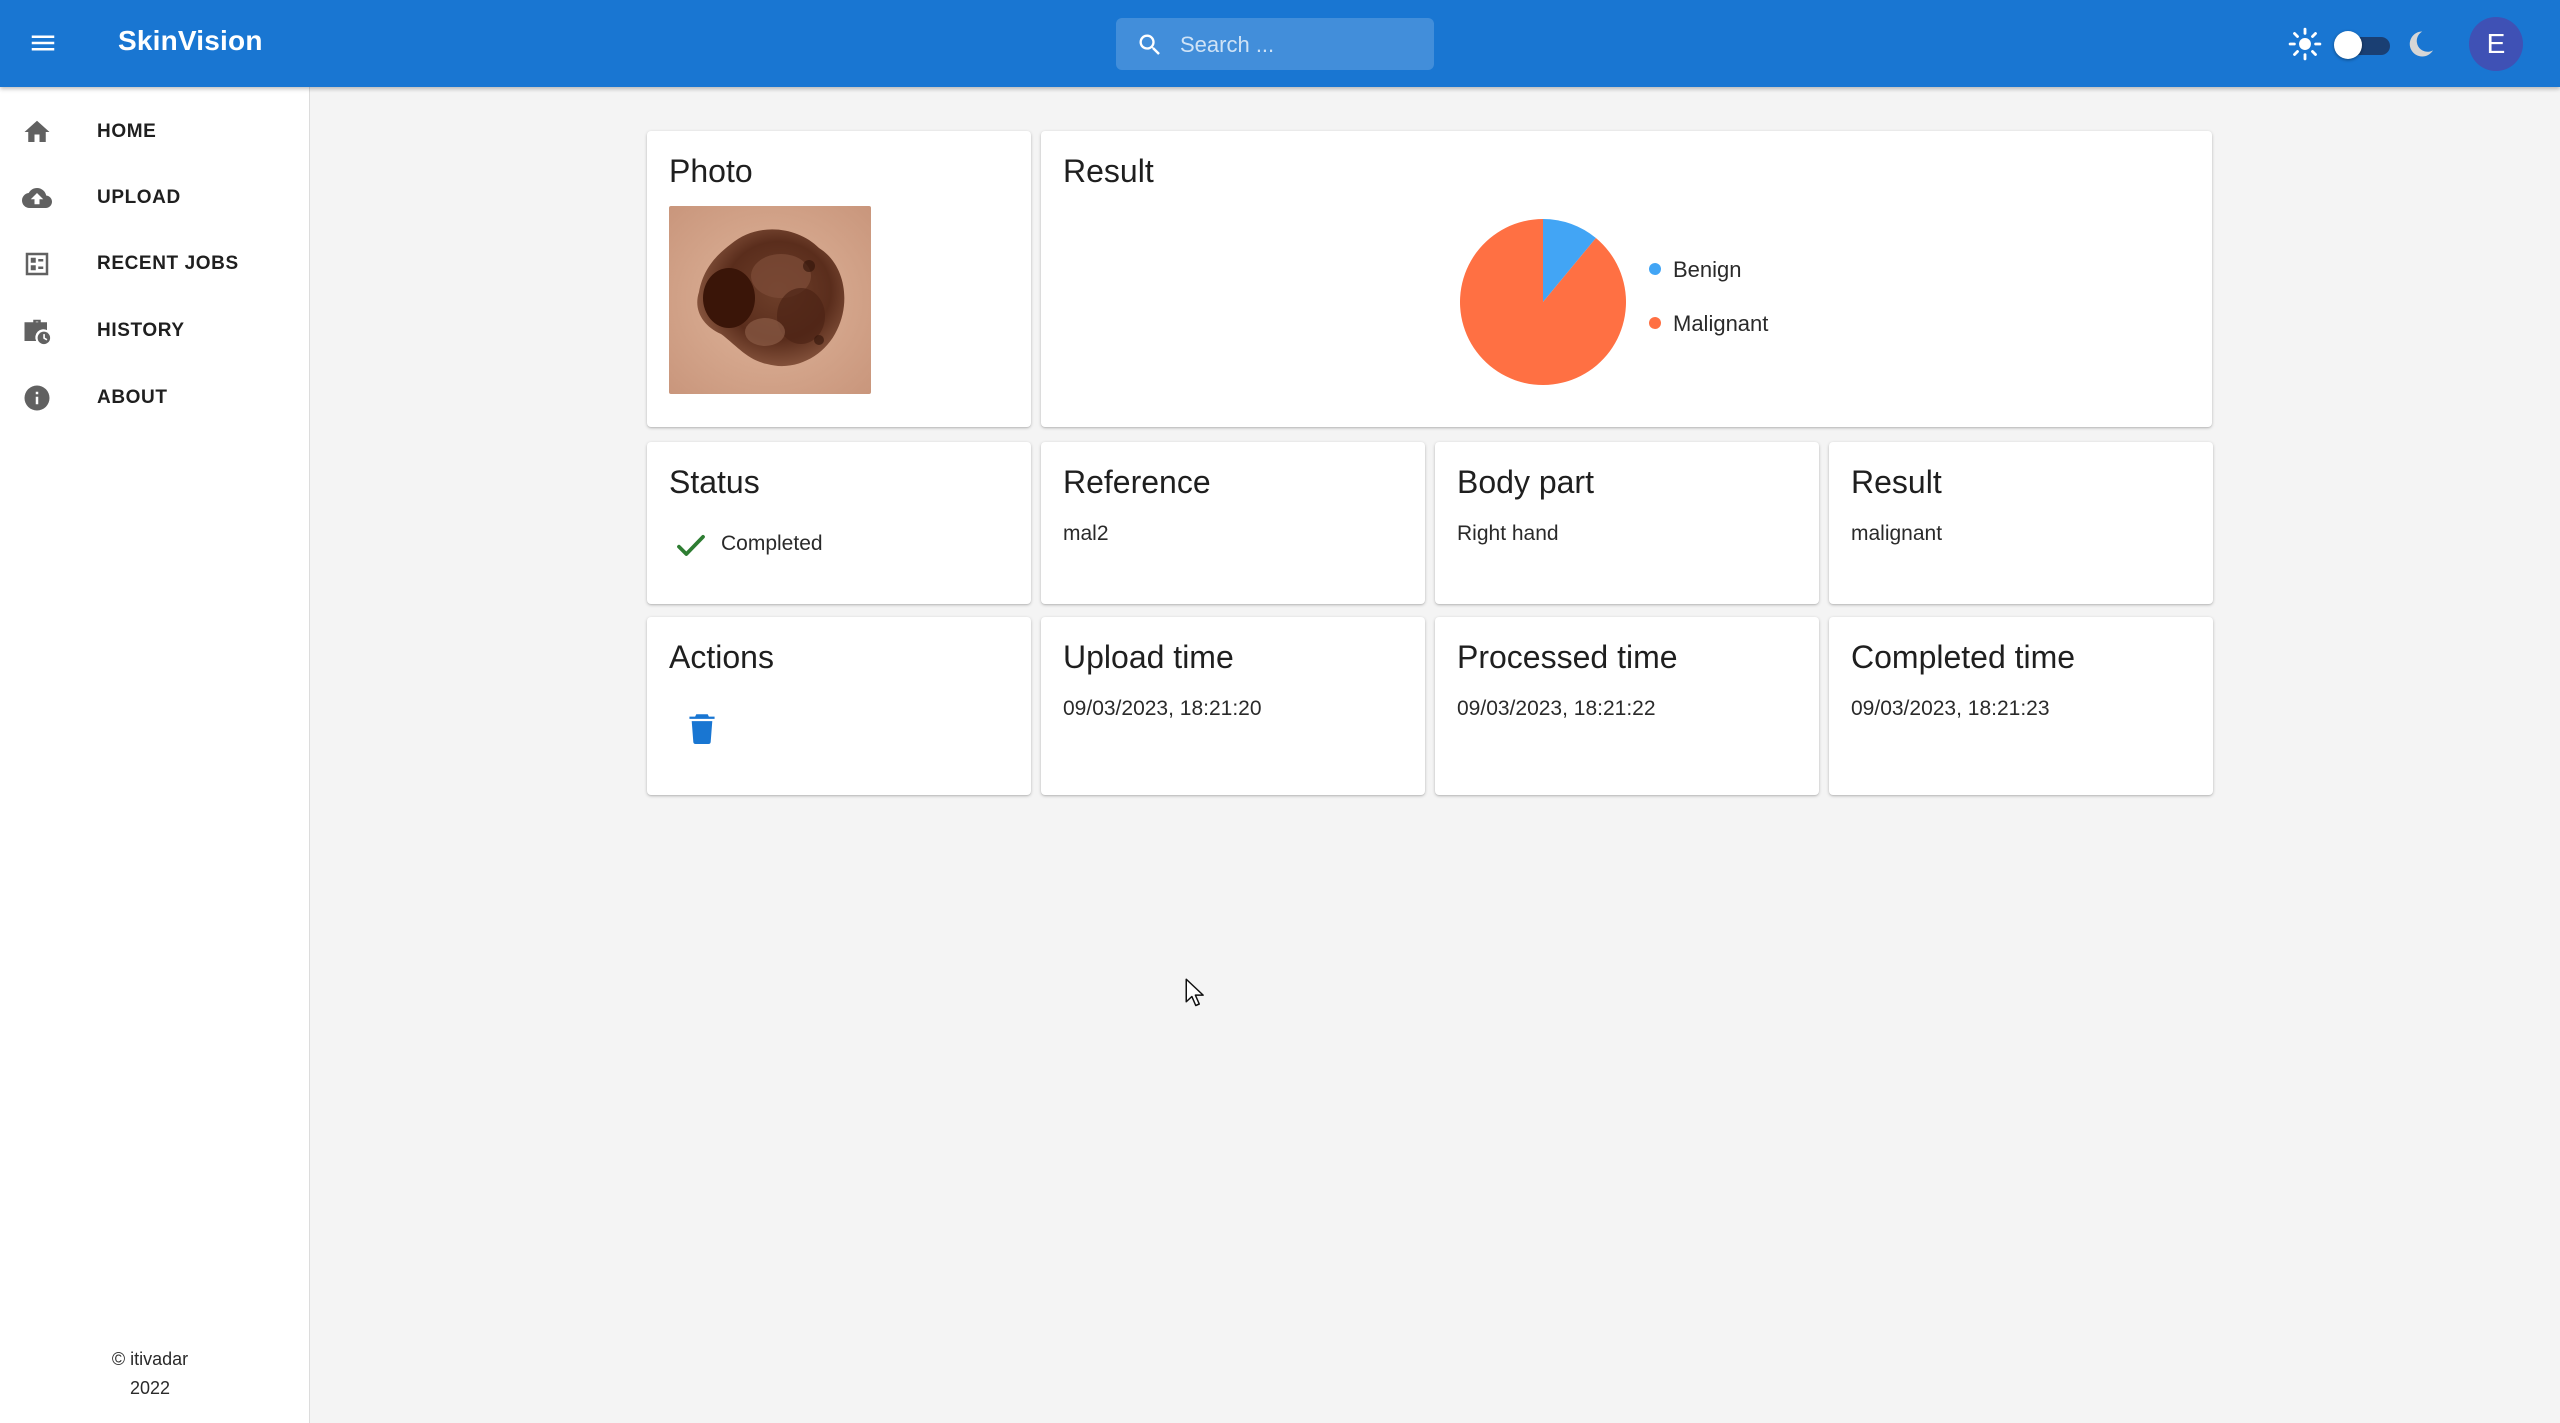  Describe the element at coordinates (702, 728) in the screenshot. I see `trash-icon` at that location.